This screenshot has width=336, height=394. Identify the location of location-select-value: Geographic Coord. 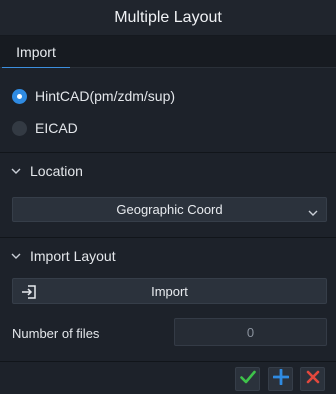
(169, 209).